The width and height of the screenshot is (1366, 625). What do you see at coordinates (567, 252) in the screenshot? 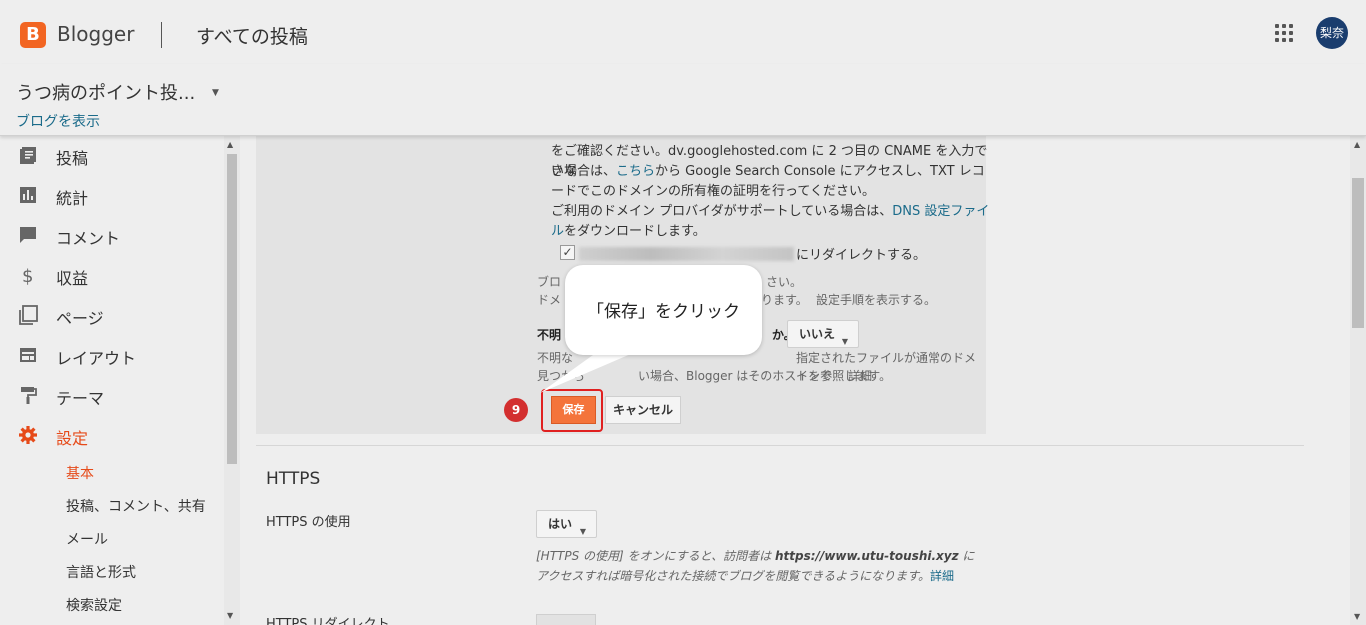
I see `redirect-checkbox: ✓` at bounding box center [567, 252].